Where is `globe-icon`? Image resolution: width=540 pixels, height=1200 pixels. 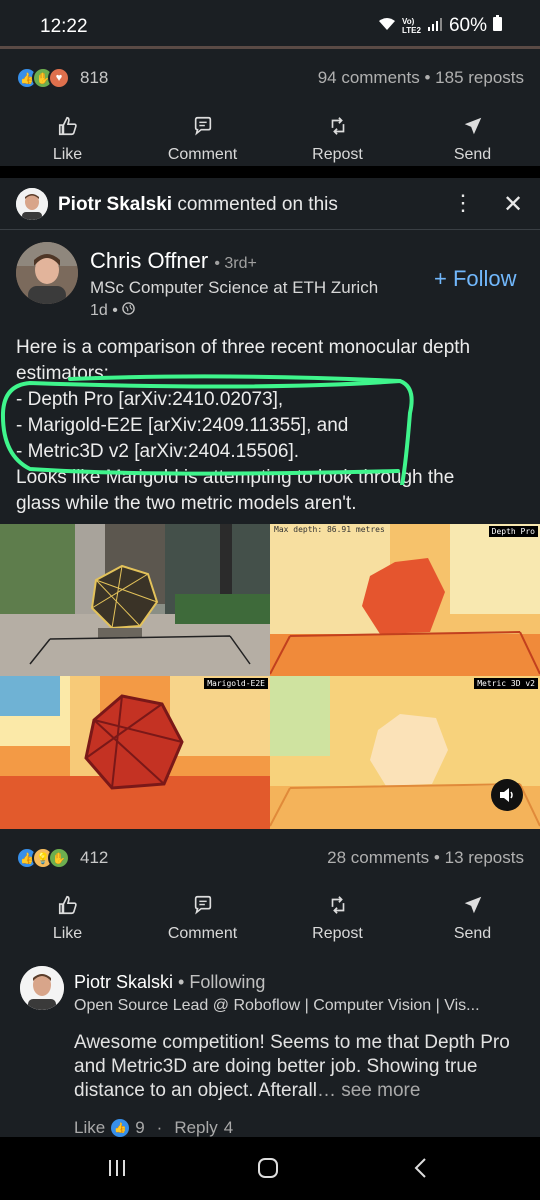 globe-icon is located at coordinates (128, 311).